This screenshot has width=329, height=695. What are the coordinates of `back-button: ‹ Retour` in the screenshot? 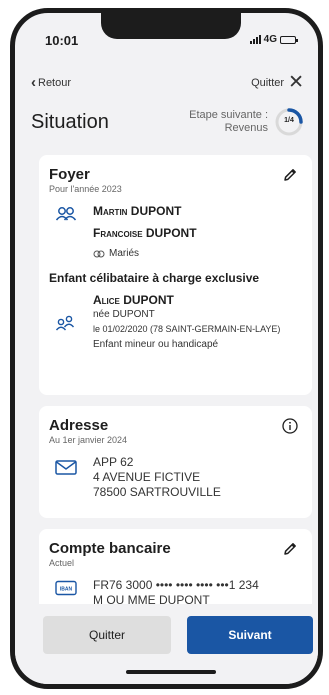 It's located at (51, 82).